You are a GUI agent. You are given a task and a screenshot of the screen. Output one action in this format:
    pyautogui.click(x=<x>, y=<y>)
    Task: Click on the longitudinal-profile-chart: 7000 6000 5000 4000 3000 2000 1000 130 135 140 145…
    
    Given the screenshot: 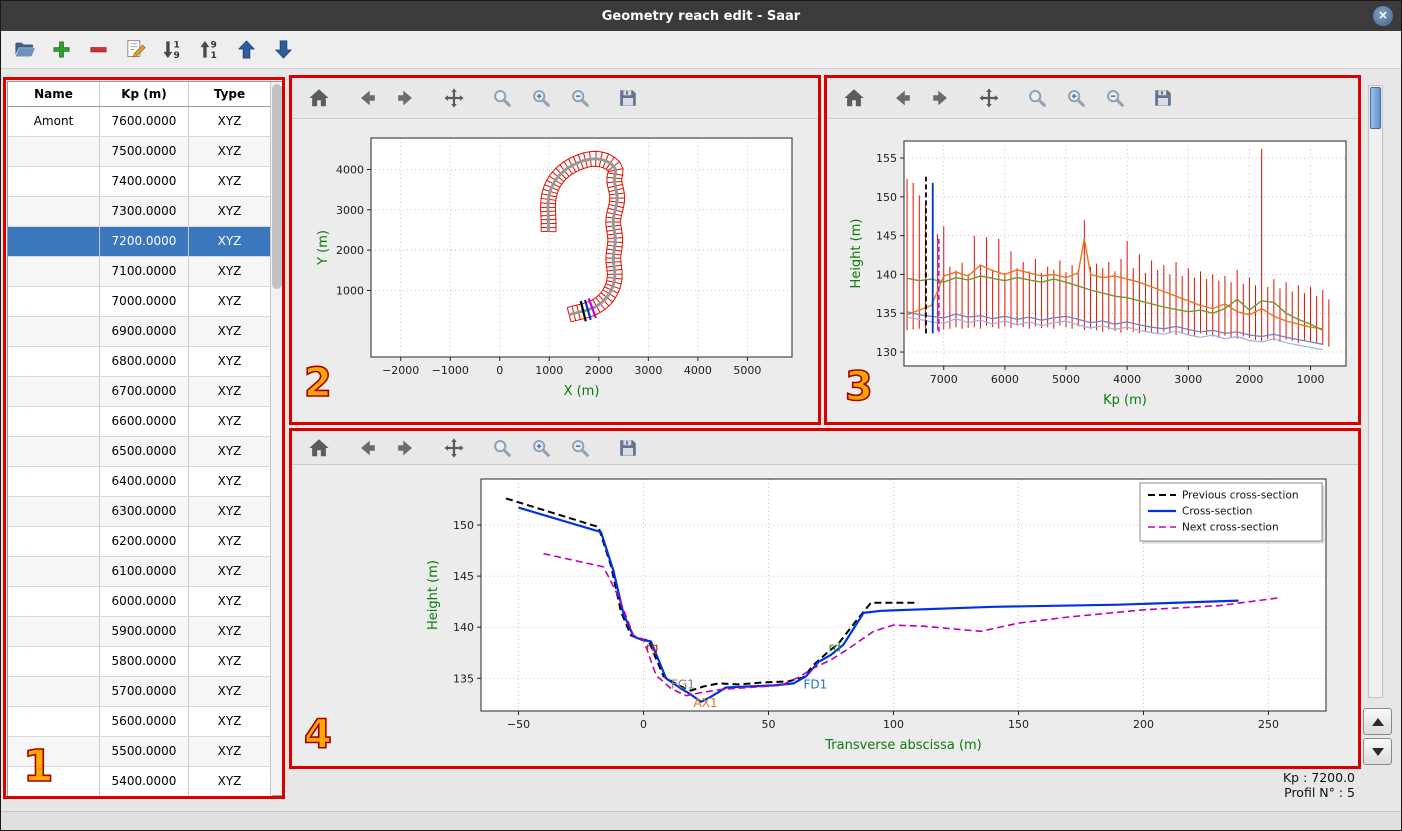 What is the action you would take?
    pyautogui.click(x=1092, y=270)
    